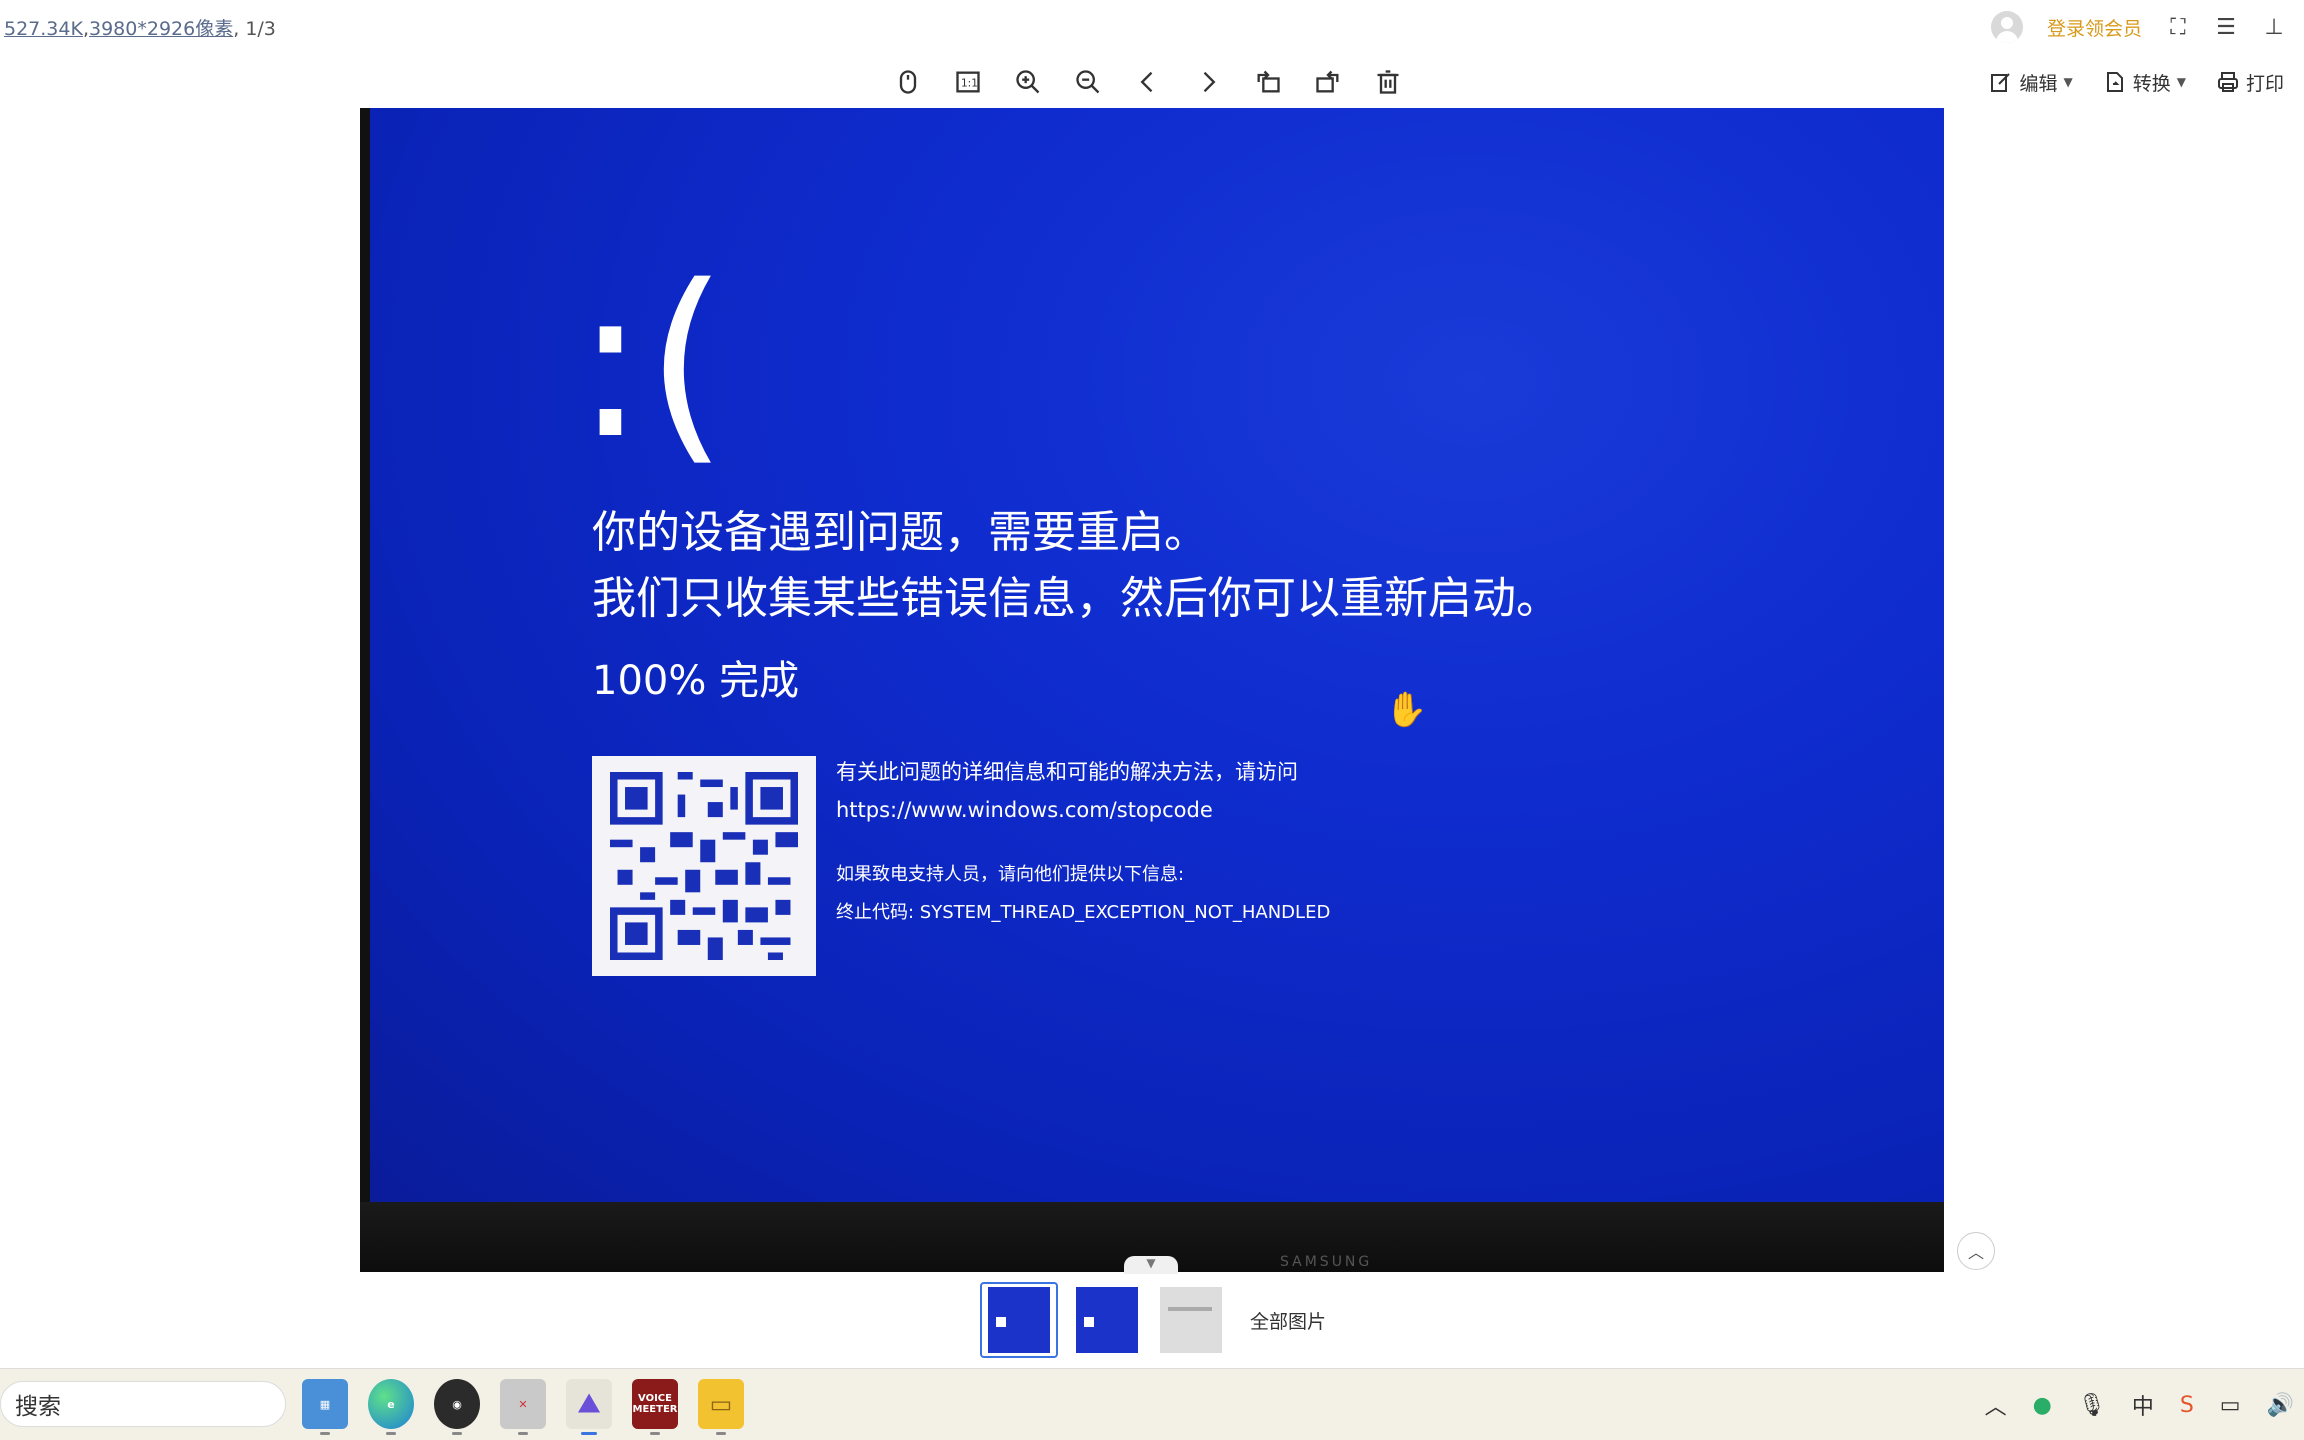 This screenshot has width=2304, height=1440. Describe the element at coordinates (1153, 1320) in the screenshot. I see `thumbnail-strip: 全部图片` at that location.